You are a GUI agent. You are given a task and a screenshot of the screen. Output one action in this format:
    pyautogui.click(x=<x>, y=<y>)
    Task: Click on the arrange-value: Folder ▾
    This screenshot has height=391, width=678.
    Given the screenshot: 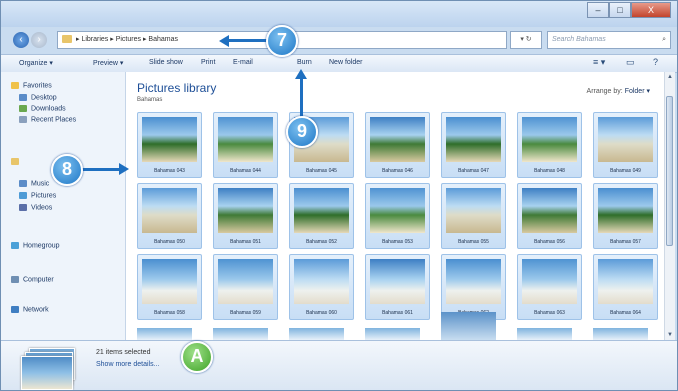 What is the action you would take?
    pyautogui.click(x=637, y=91)
    